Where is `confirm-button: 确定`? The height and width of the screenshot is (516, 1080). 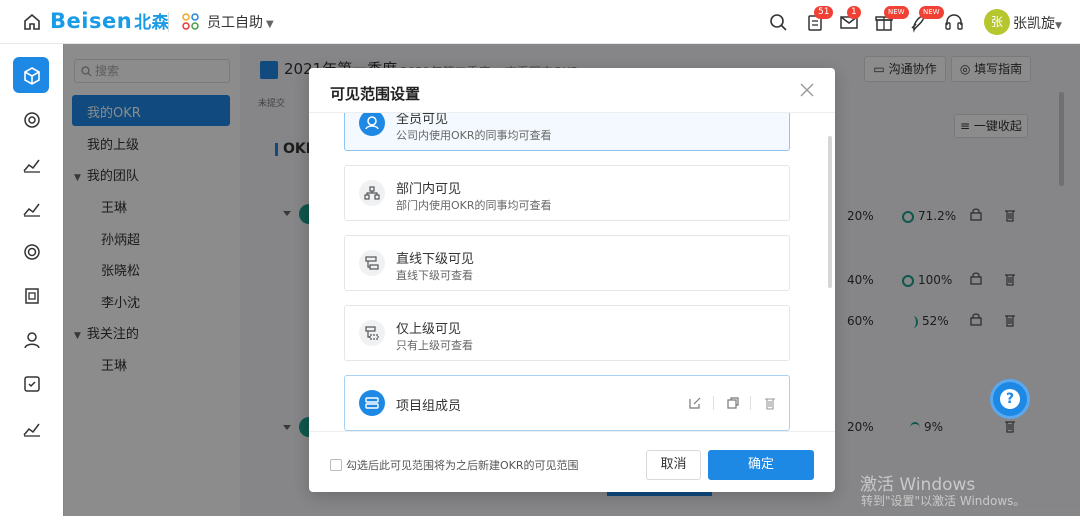 confirm-button: 确定 is located at coordinates (761, 465).